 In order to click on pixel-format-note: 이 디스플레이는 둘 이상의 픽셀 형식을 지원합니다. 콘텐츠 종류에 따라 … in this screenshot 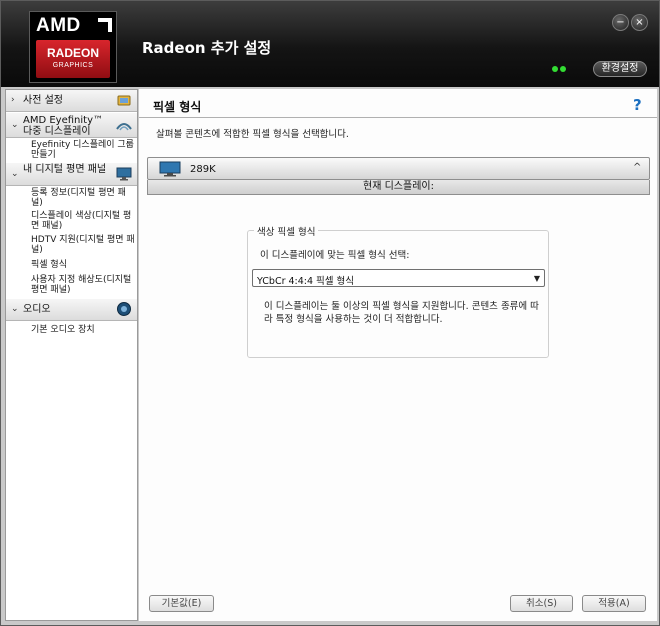, I will do `click(401, 313)`.